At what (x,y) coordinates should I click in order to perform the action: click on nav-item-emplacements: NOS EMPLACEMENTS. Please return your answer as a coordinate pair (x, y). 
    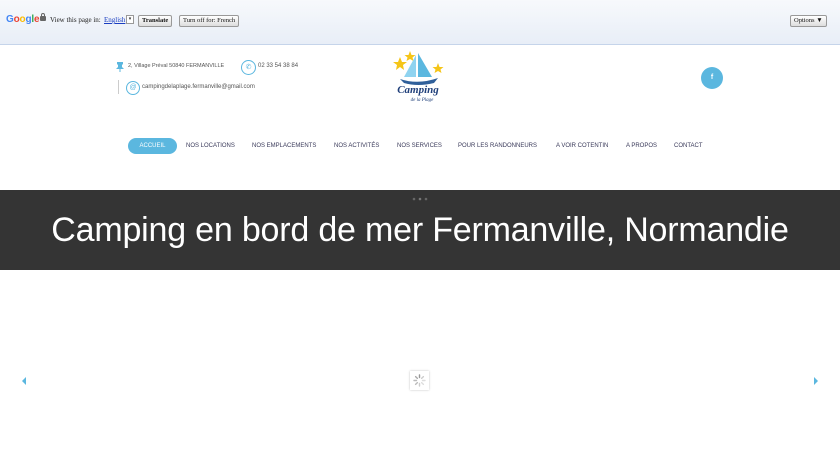
    Looking at the image, I should click on (284, 146).